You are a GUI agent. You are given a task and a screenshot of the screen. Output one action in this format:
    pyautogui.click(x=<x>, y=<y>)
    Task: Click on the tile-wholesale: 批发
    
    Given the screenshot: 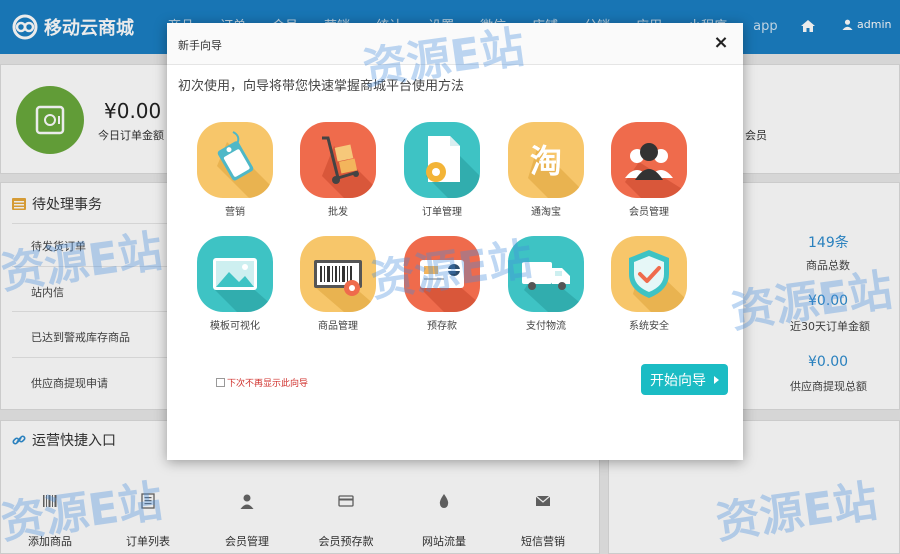 What is the action you would take?
    pyautogui.click(x=338, y=170)
    